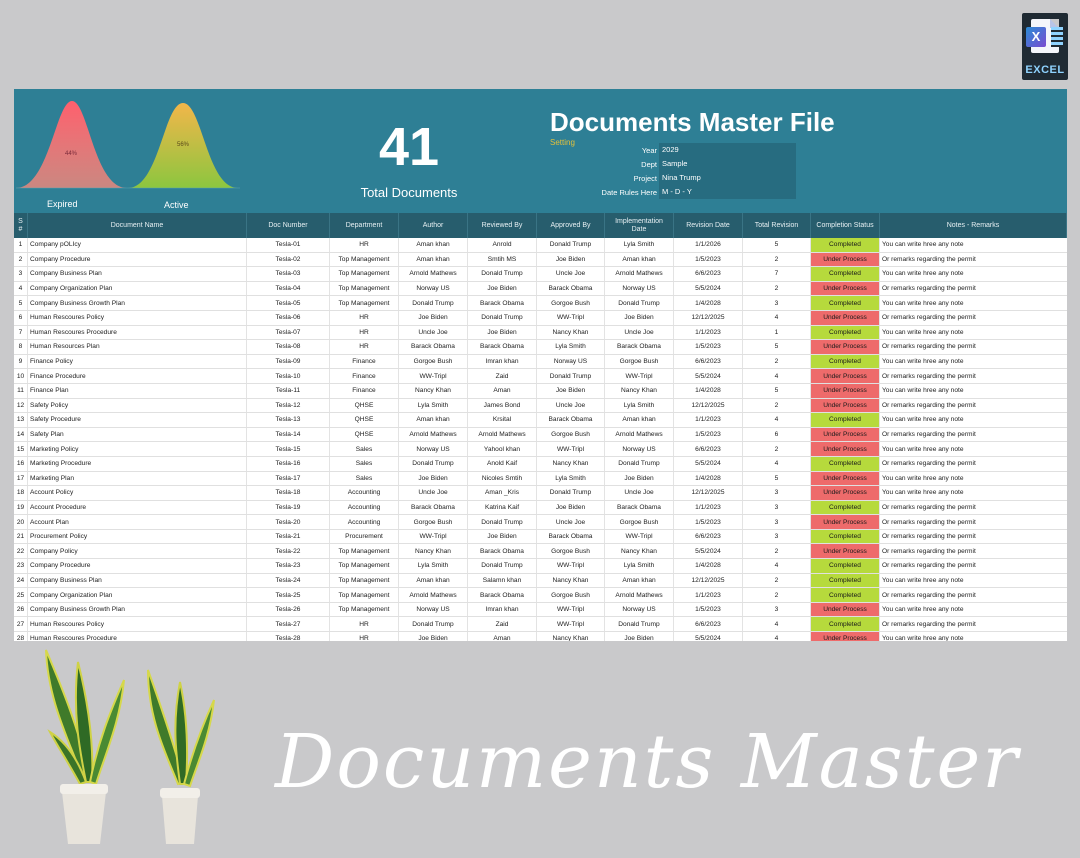 The width and height of the screenshot is (1080, 858). What do you see at coordinates (502, 376) in the screenshot?
I see `cell-reviewed-by: Zaid` at bounding box center [502, 376].